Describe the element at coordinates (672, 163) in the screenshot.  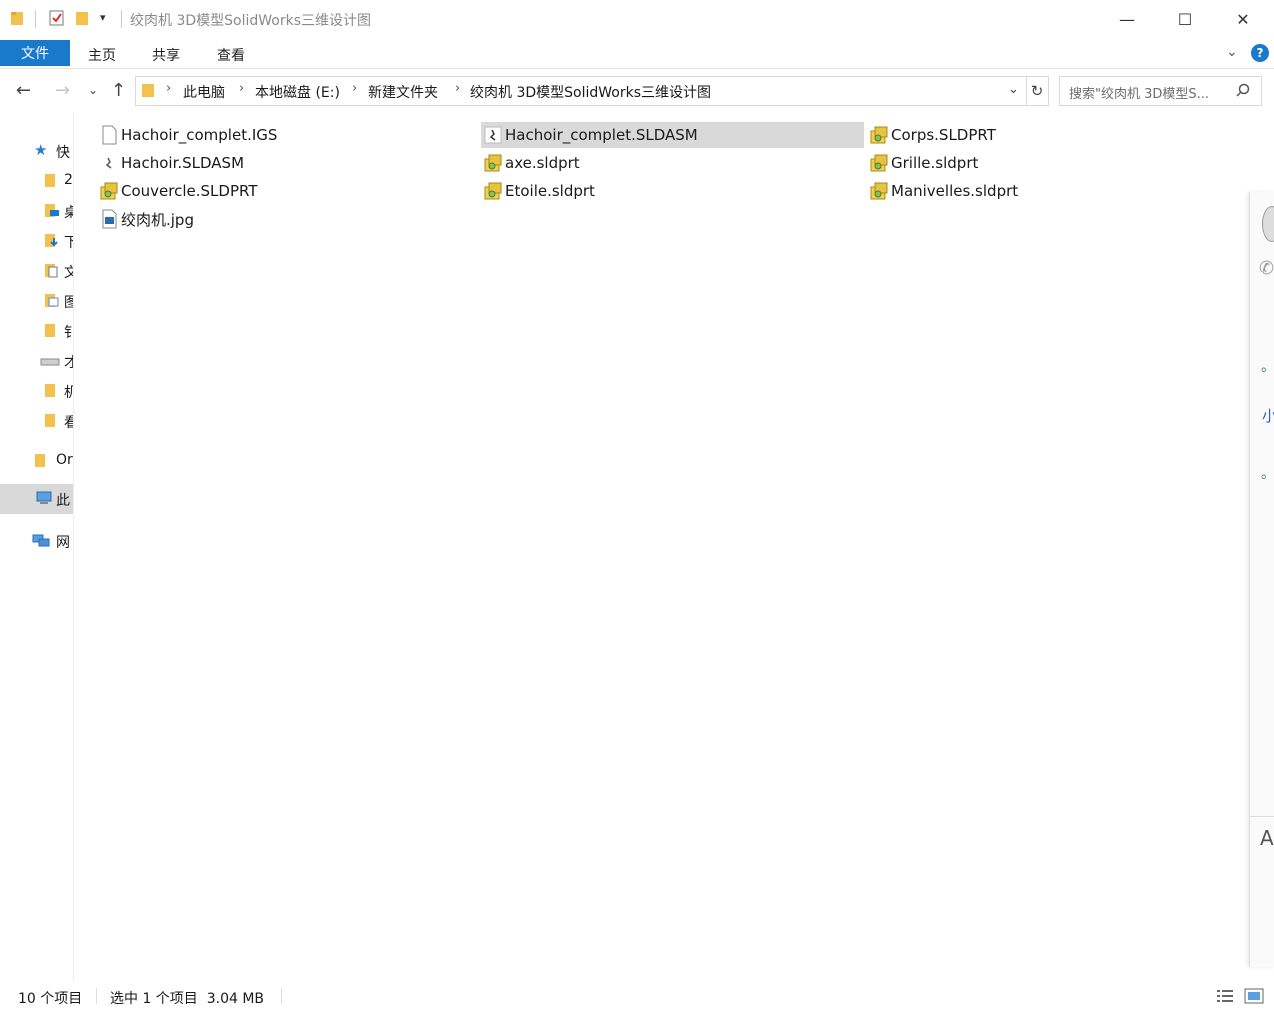
I see `file-item: axe.sldprt` at that location.